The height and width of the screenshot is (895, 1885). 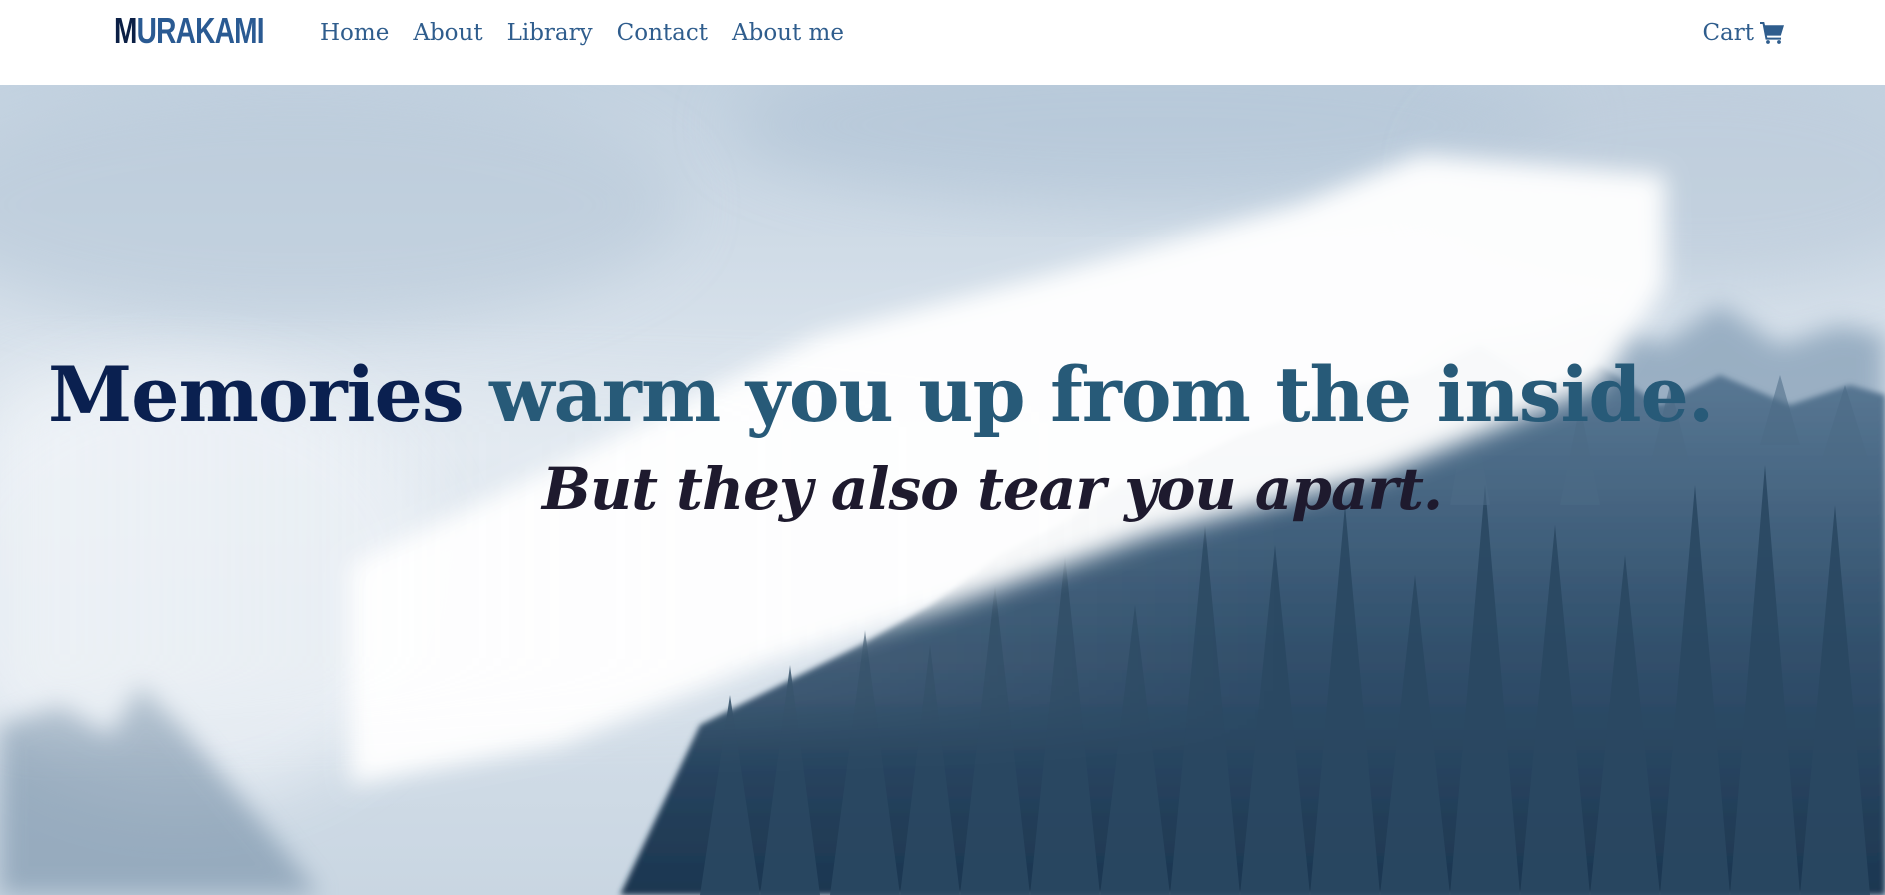 I want to click on headline-part-2: warm you up from the inside., so click(x=1101, y=394).